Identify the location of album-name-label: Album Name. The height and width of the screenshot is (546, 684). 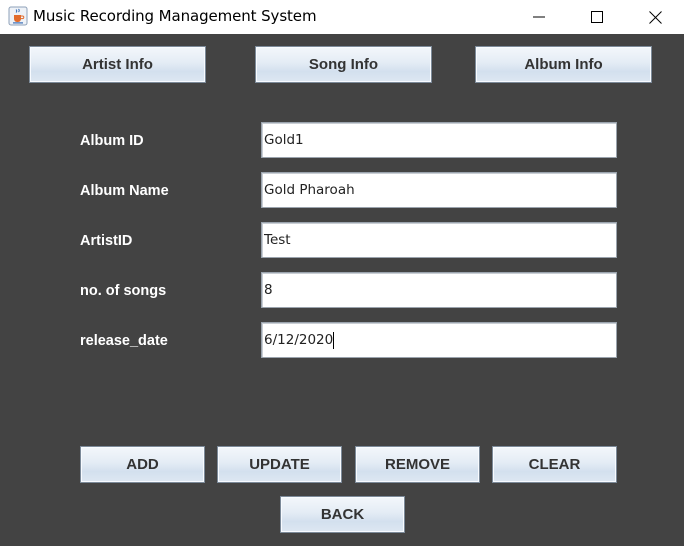
(124, 191).